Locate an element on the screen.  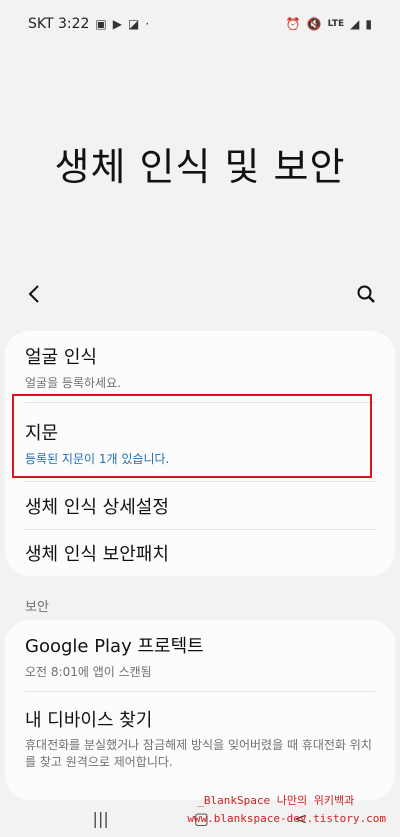
battery-icon: ▮ is located at coordinates (368, 24).